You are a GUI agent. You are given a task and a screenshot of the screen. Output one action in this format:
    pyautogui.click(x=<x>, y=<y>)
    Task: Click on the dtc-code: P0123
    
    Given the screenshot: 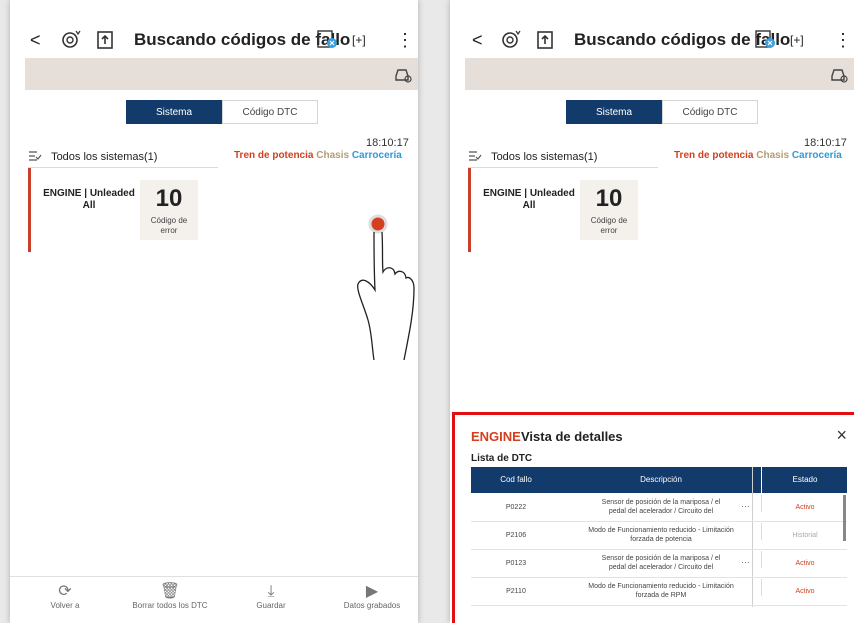 What is the action you would take?
    pyautogui.click(x=516, y=563)
    